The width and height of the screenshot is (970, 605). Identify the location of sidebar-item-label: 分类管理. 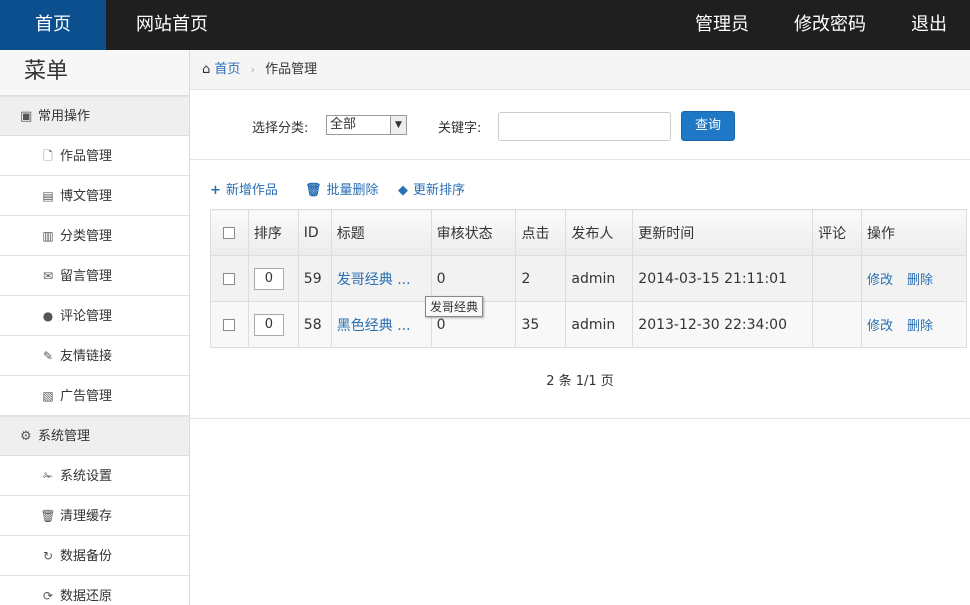
(86, 236).